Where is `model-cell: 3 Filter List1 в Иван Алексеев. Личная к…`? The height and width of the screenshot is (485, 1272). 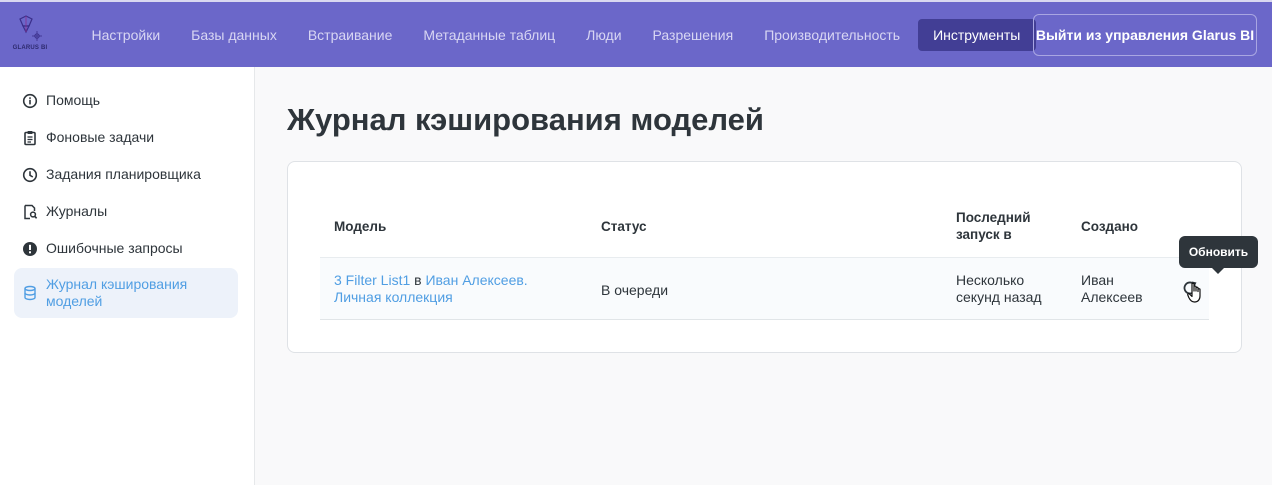 model-cell: 3 Filter List1 в Иван Алексеев. Личная к… is located at coordinates (444, 289).